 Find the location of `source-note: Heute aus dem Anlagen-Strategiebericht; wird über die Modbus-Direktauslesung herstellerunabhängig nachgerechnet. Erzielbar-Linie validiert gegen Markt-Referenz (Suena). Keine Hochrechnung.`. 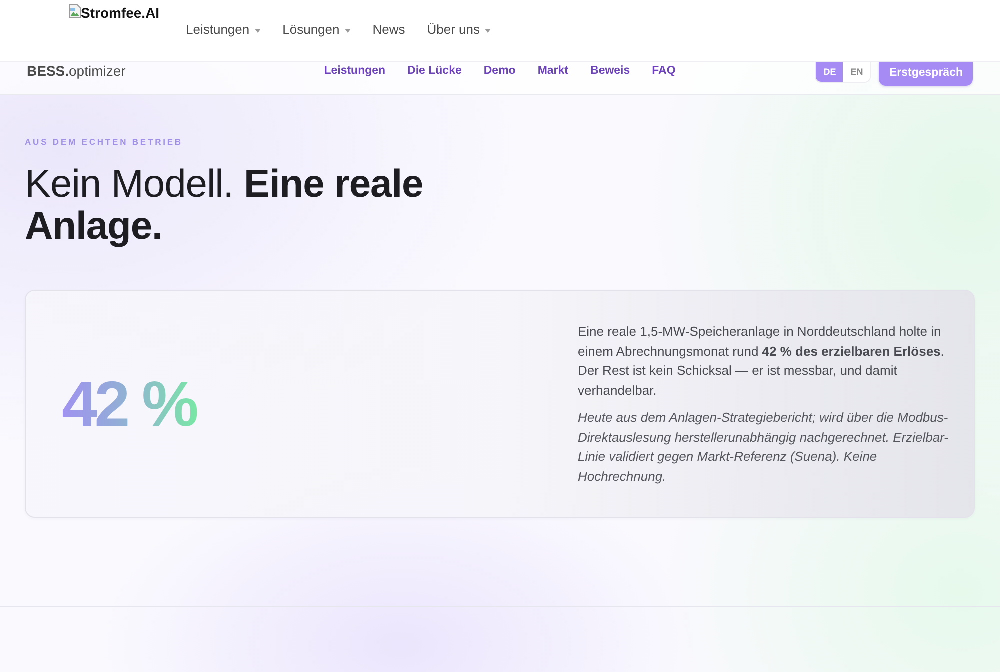

source-note: Heute aus dem Anlagen-Strategiebericht; wird über die Modbus-Direktauslesung herstellerunabhängig nachgerechnet. Erzielbar-Linie validiert gegen Markt-Referenz (Suena). Keine Hochrechnung. is located at coordinates (764, 447).